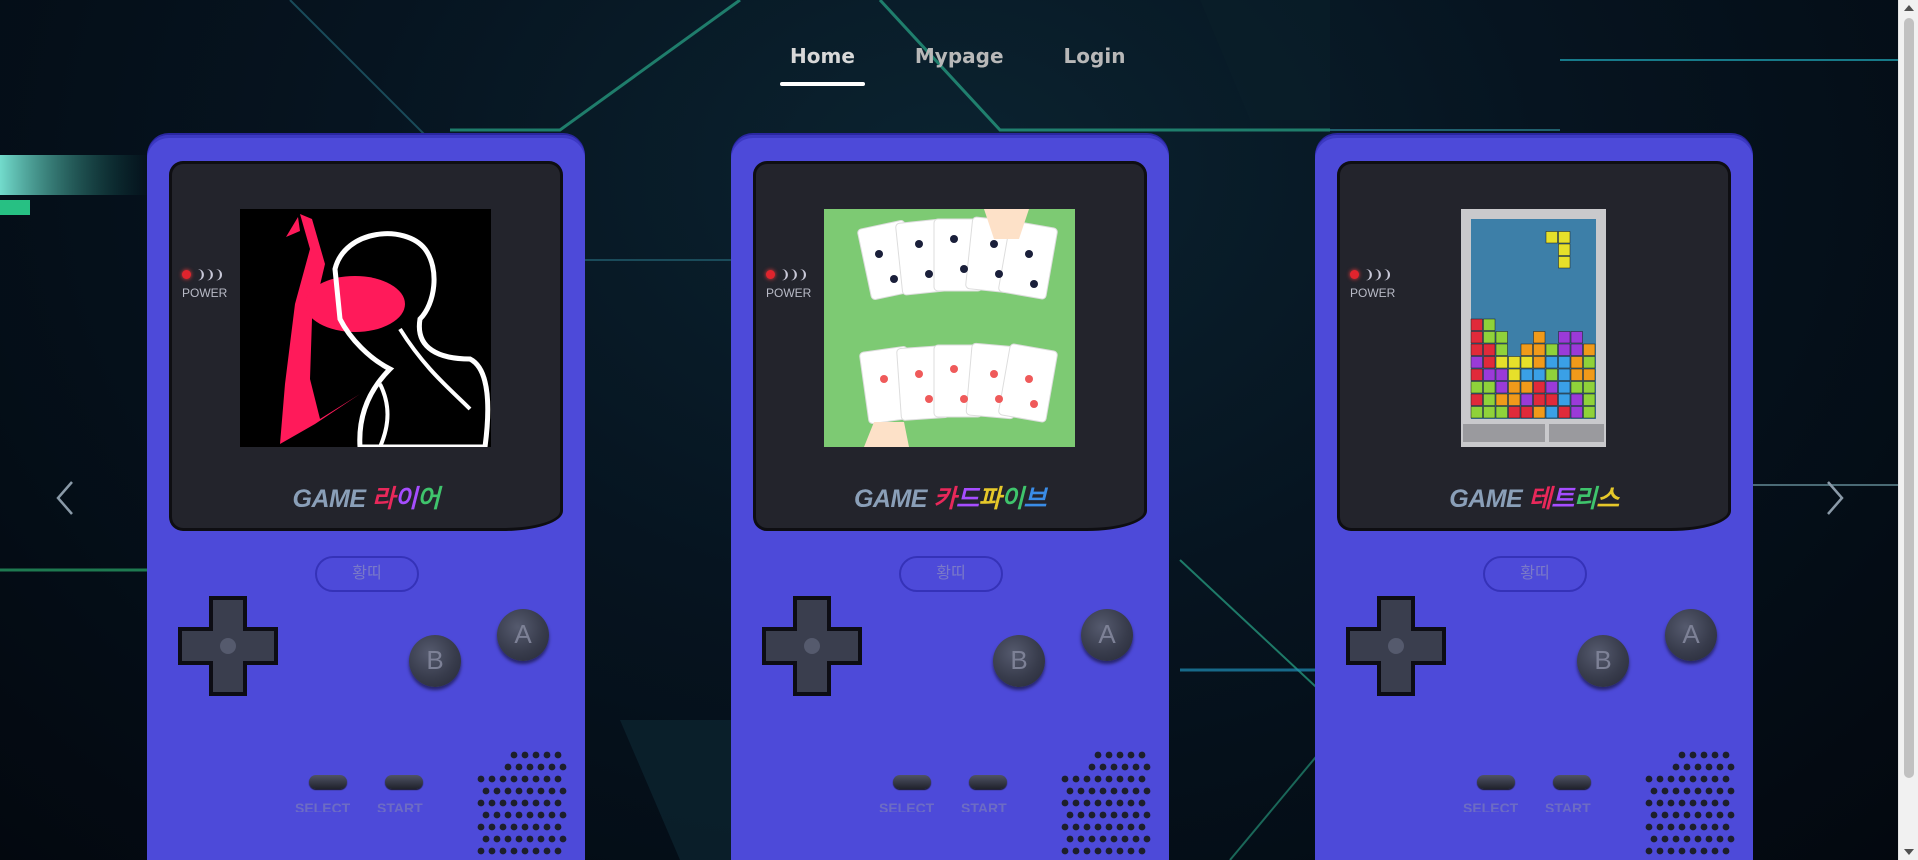 The width and height of the screenshot is (1918, 860). I want to click on game-title-char: 브, so click(1035, 499).